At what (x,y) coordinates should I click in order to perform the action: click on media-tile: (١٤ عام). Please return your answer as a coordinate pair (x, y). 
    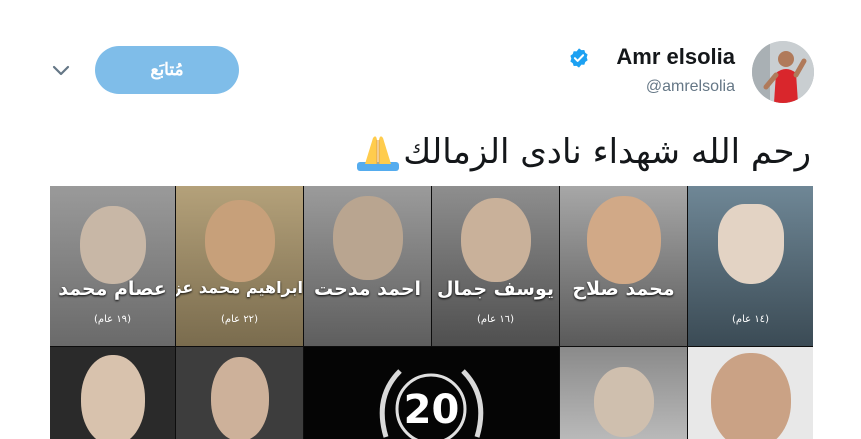
    Looking at the image, I should click on (750, 266).